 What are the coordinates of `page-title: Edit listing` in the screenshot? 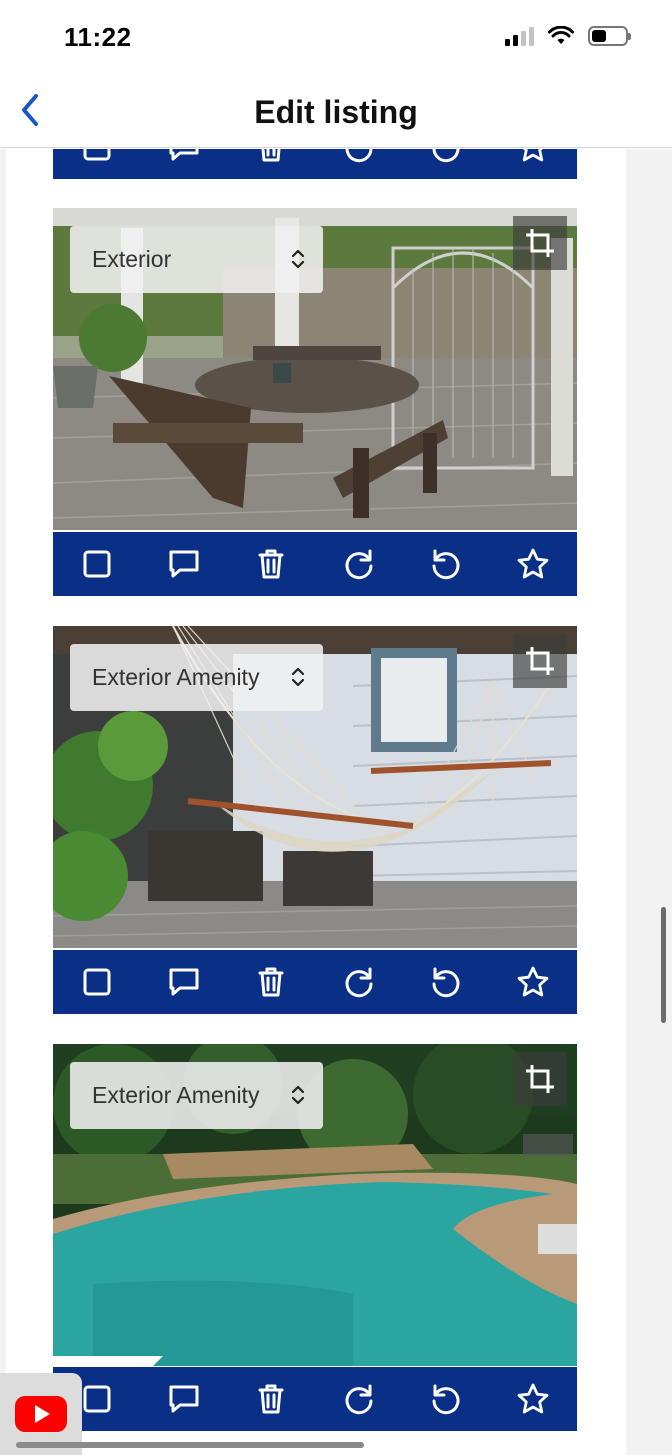 It's located at (336, 112).